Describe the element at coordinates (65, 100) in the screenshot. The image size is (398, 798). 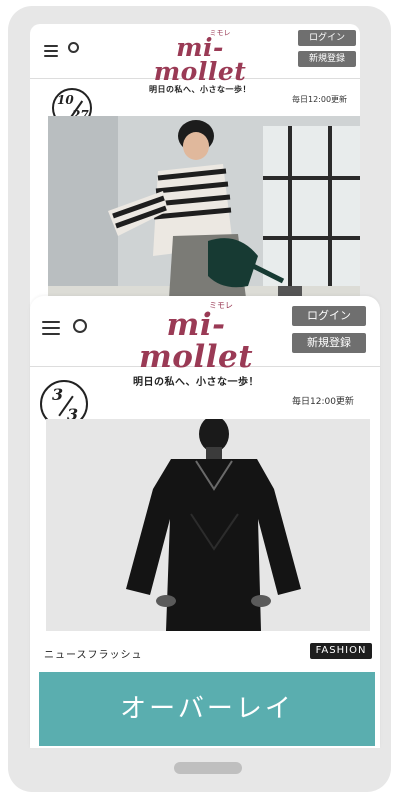
I see `date-month: 10` at that location.